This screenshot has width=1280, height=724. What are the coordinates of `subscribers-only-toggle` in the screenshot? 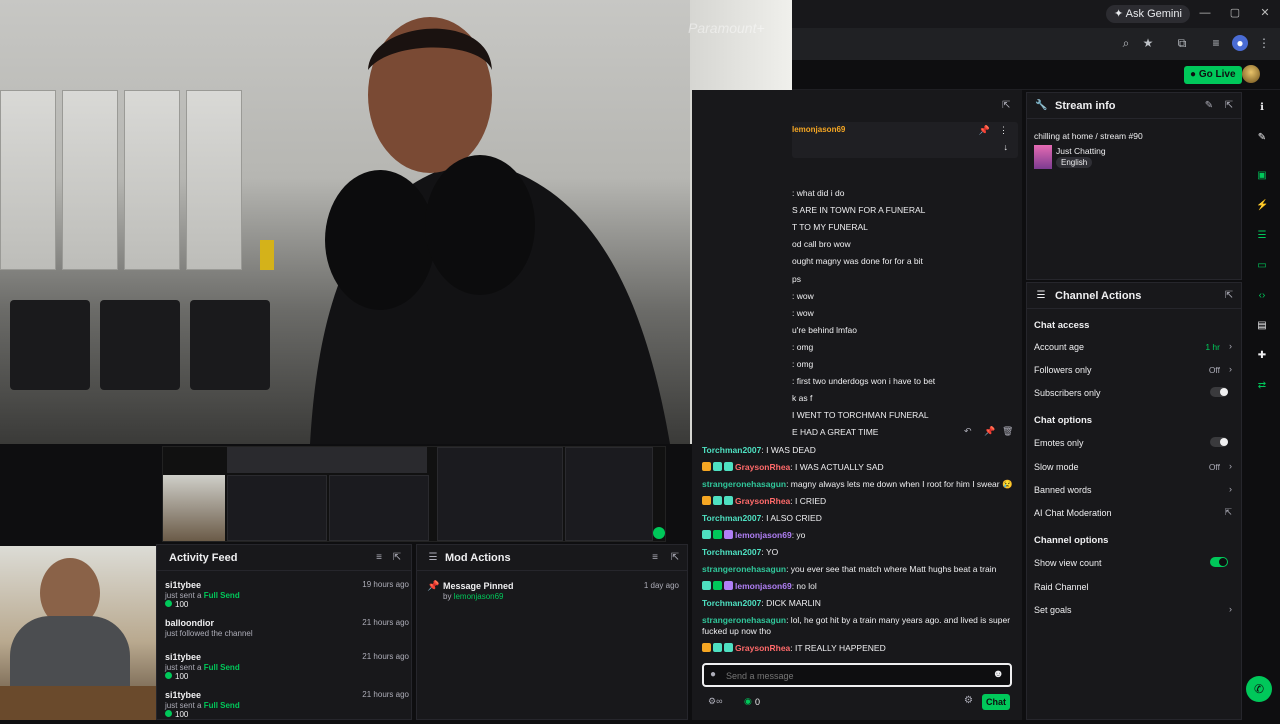 It's located at (1219, 392).